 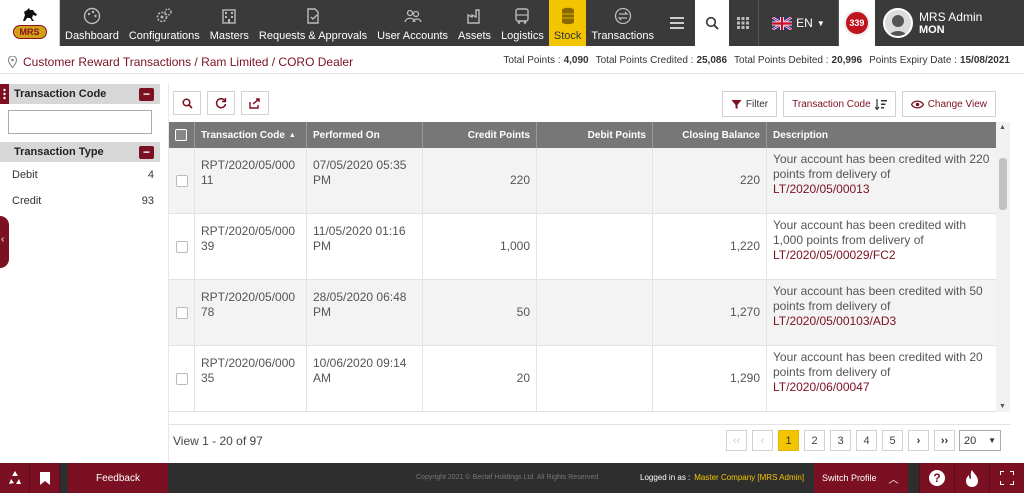 I want to click on horse-logo-icon, so click(x=29, y=14).